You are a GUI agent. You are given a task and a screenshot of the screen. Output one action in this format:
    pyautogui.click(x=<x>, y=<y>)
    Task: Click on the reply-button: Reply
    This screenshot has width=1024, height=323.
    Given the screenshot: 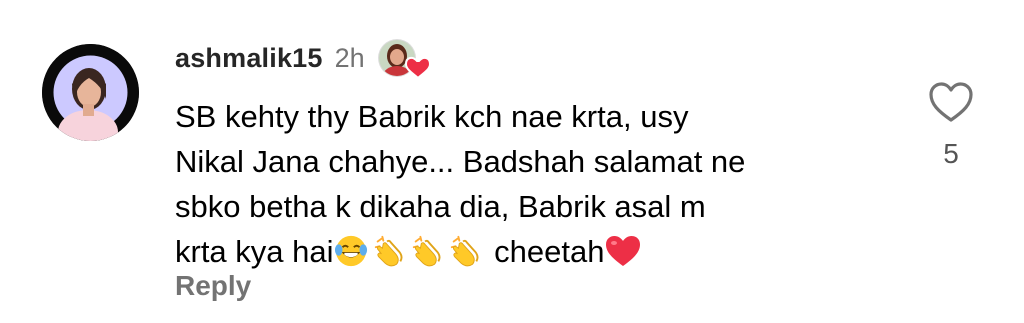 What is the action you would take?
    pyautogui.click(x=213, y=286)
    